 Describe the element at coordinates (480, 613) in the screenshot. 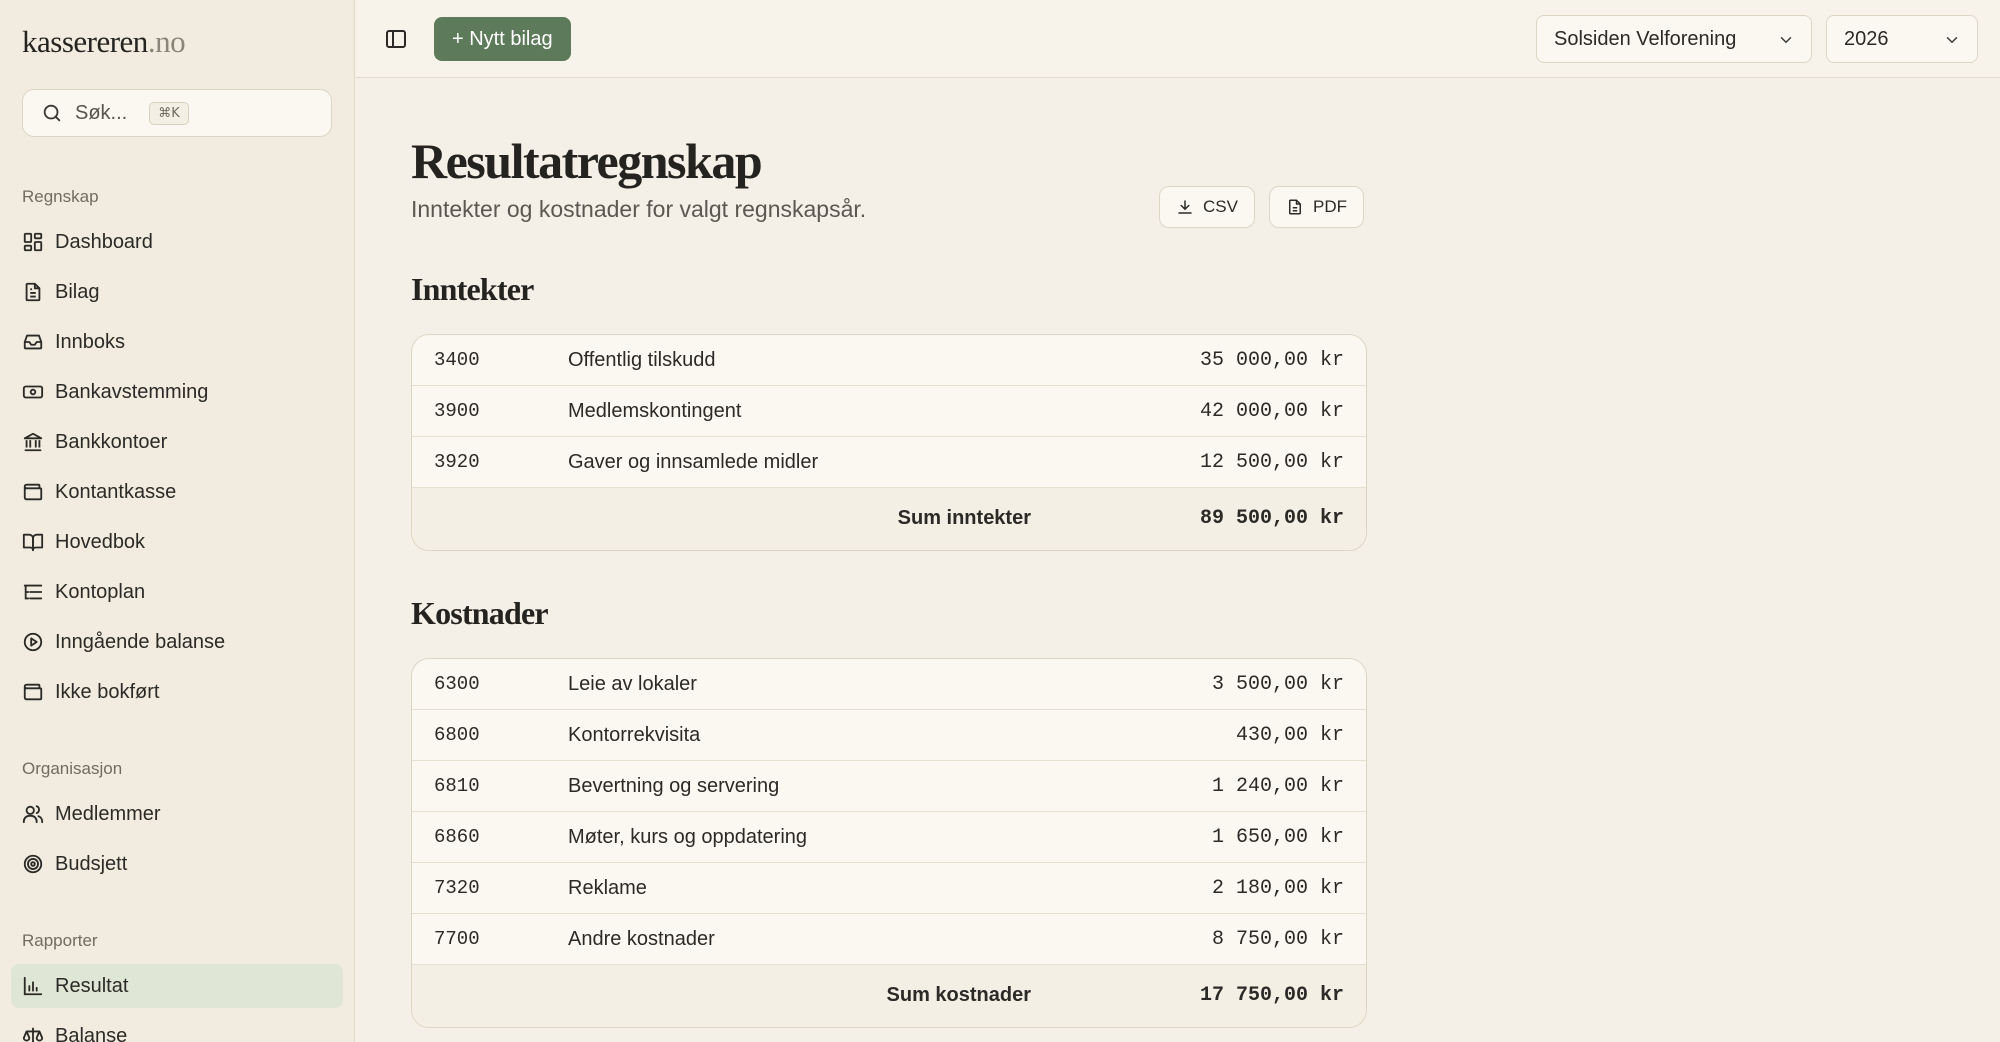

I see `costs-heading: Kostnader` at that location.